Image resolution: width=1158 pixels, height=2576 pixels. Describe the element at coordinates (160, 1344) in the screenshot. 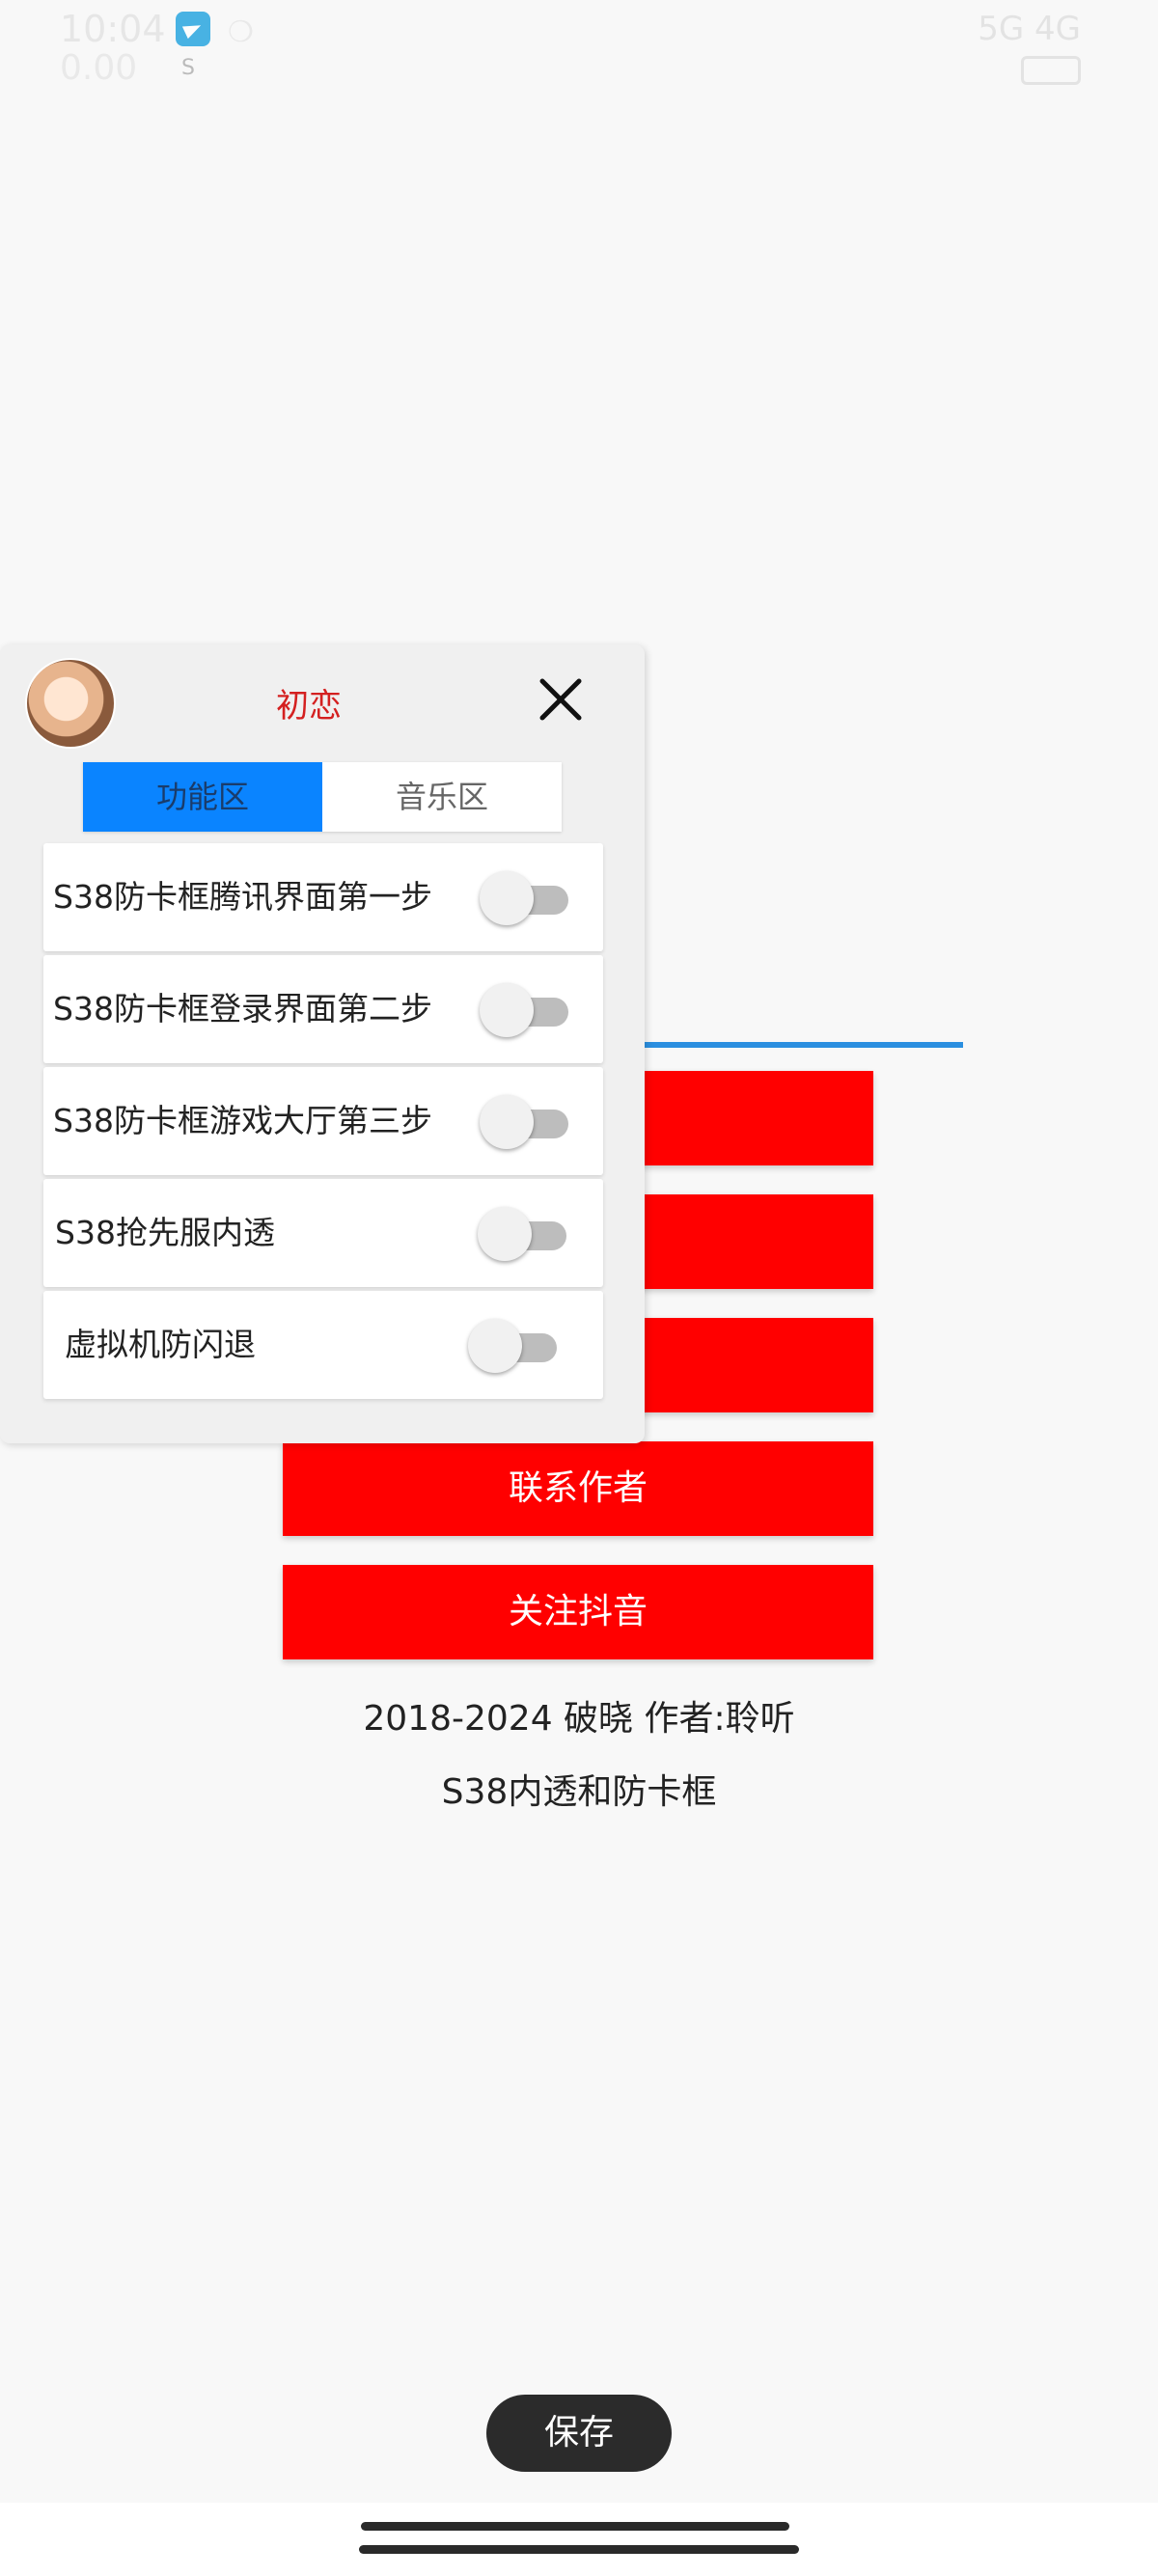

I see `toggle-label: 虚拟机防闪退` at that location.